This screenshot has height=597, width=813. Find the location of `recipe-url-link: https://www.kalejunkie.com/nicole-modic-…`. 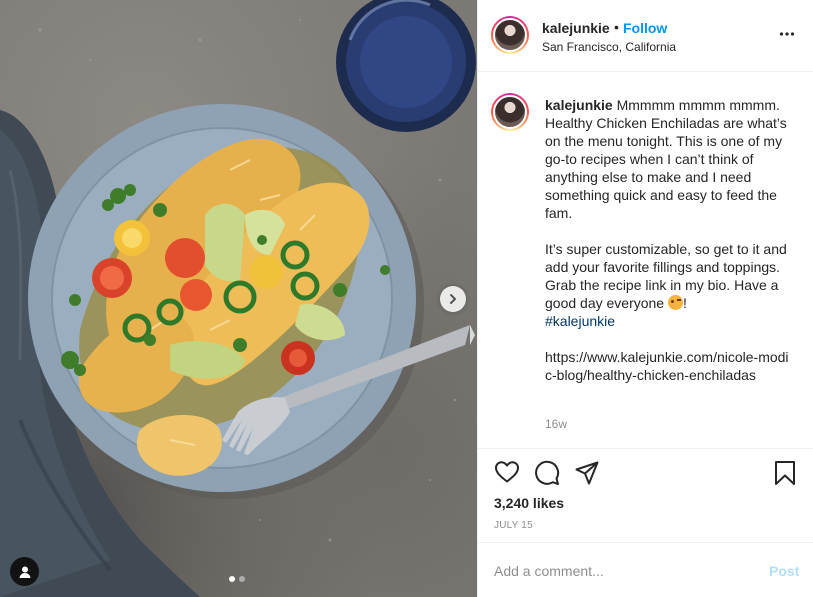

recipe-url-link: https://www.kalejunkie.com/nicole-modic-… is located at coordinates (667, 366).